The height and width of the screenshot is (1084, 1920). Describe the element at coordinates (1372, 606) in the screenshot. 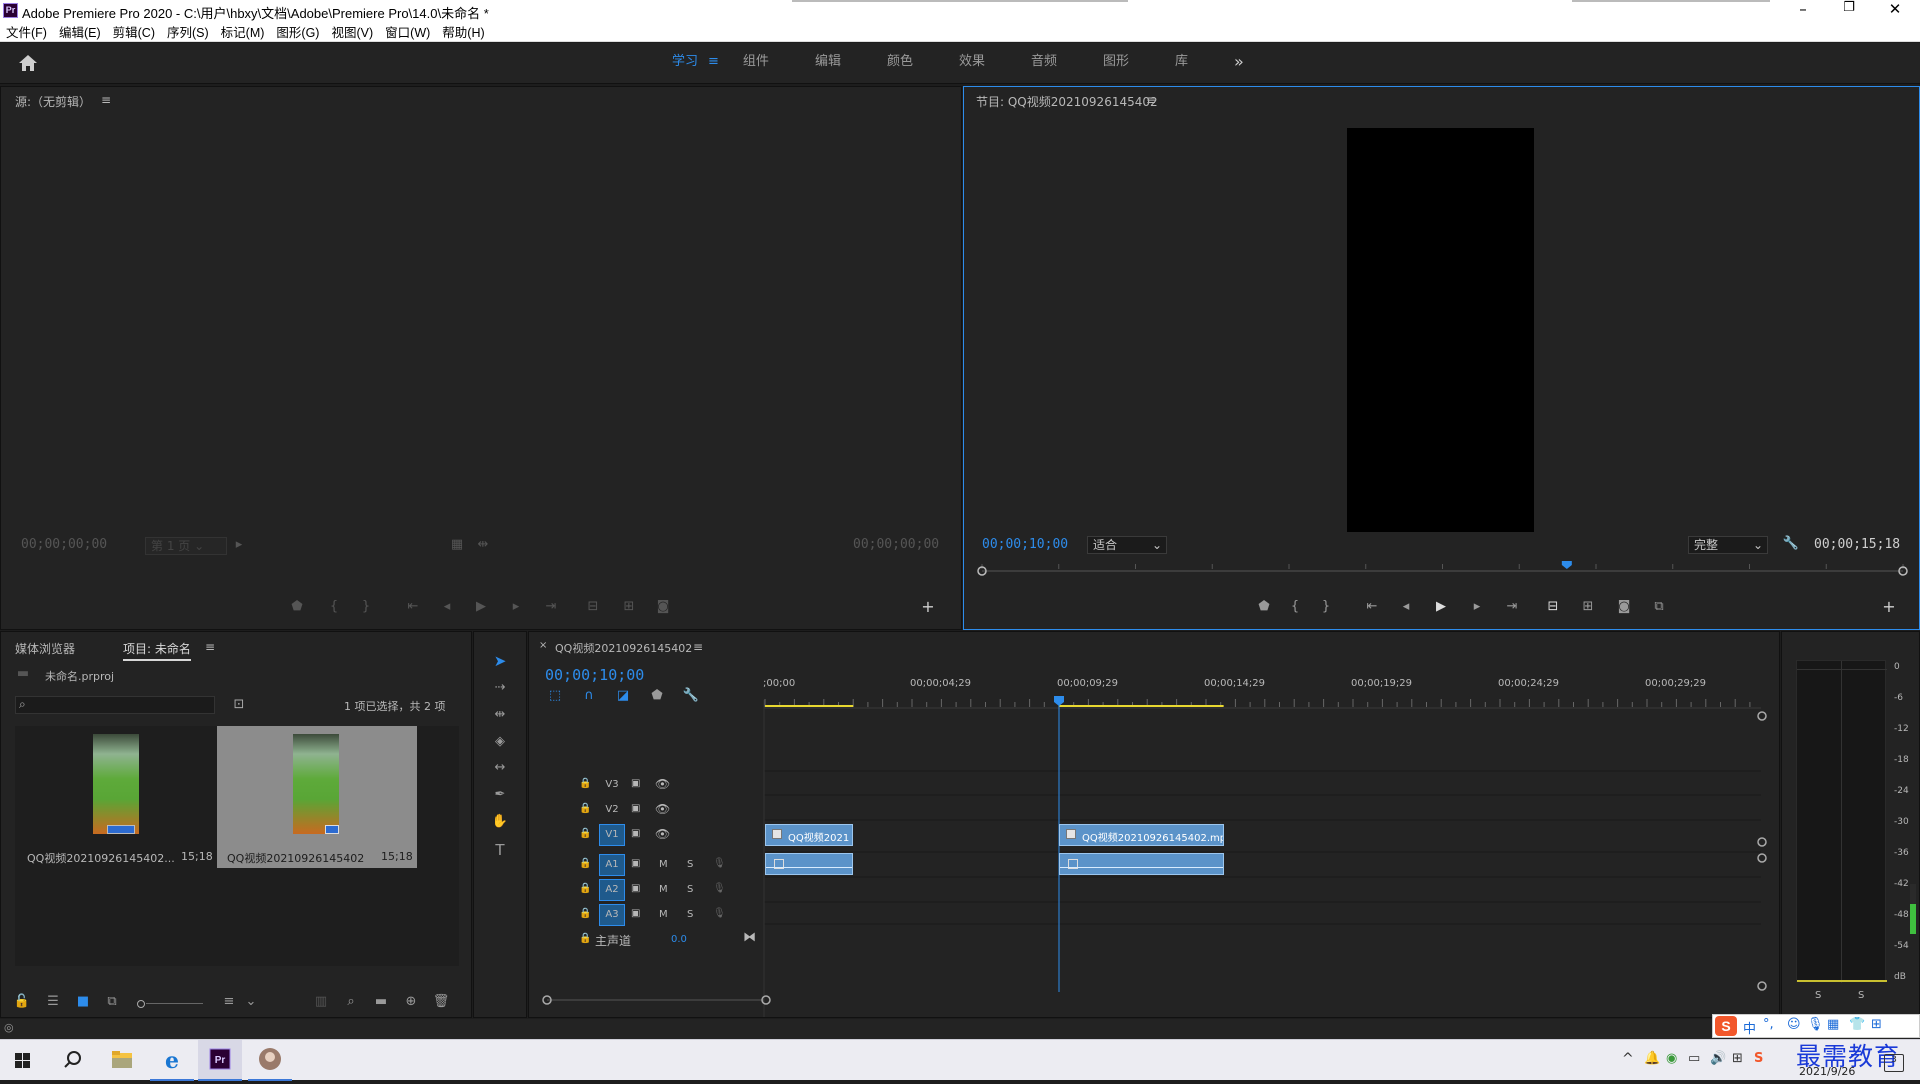

I see `program-go-in-icon: ⇤` at that location.